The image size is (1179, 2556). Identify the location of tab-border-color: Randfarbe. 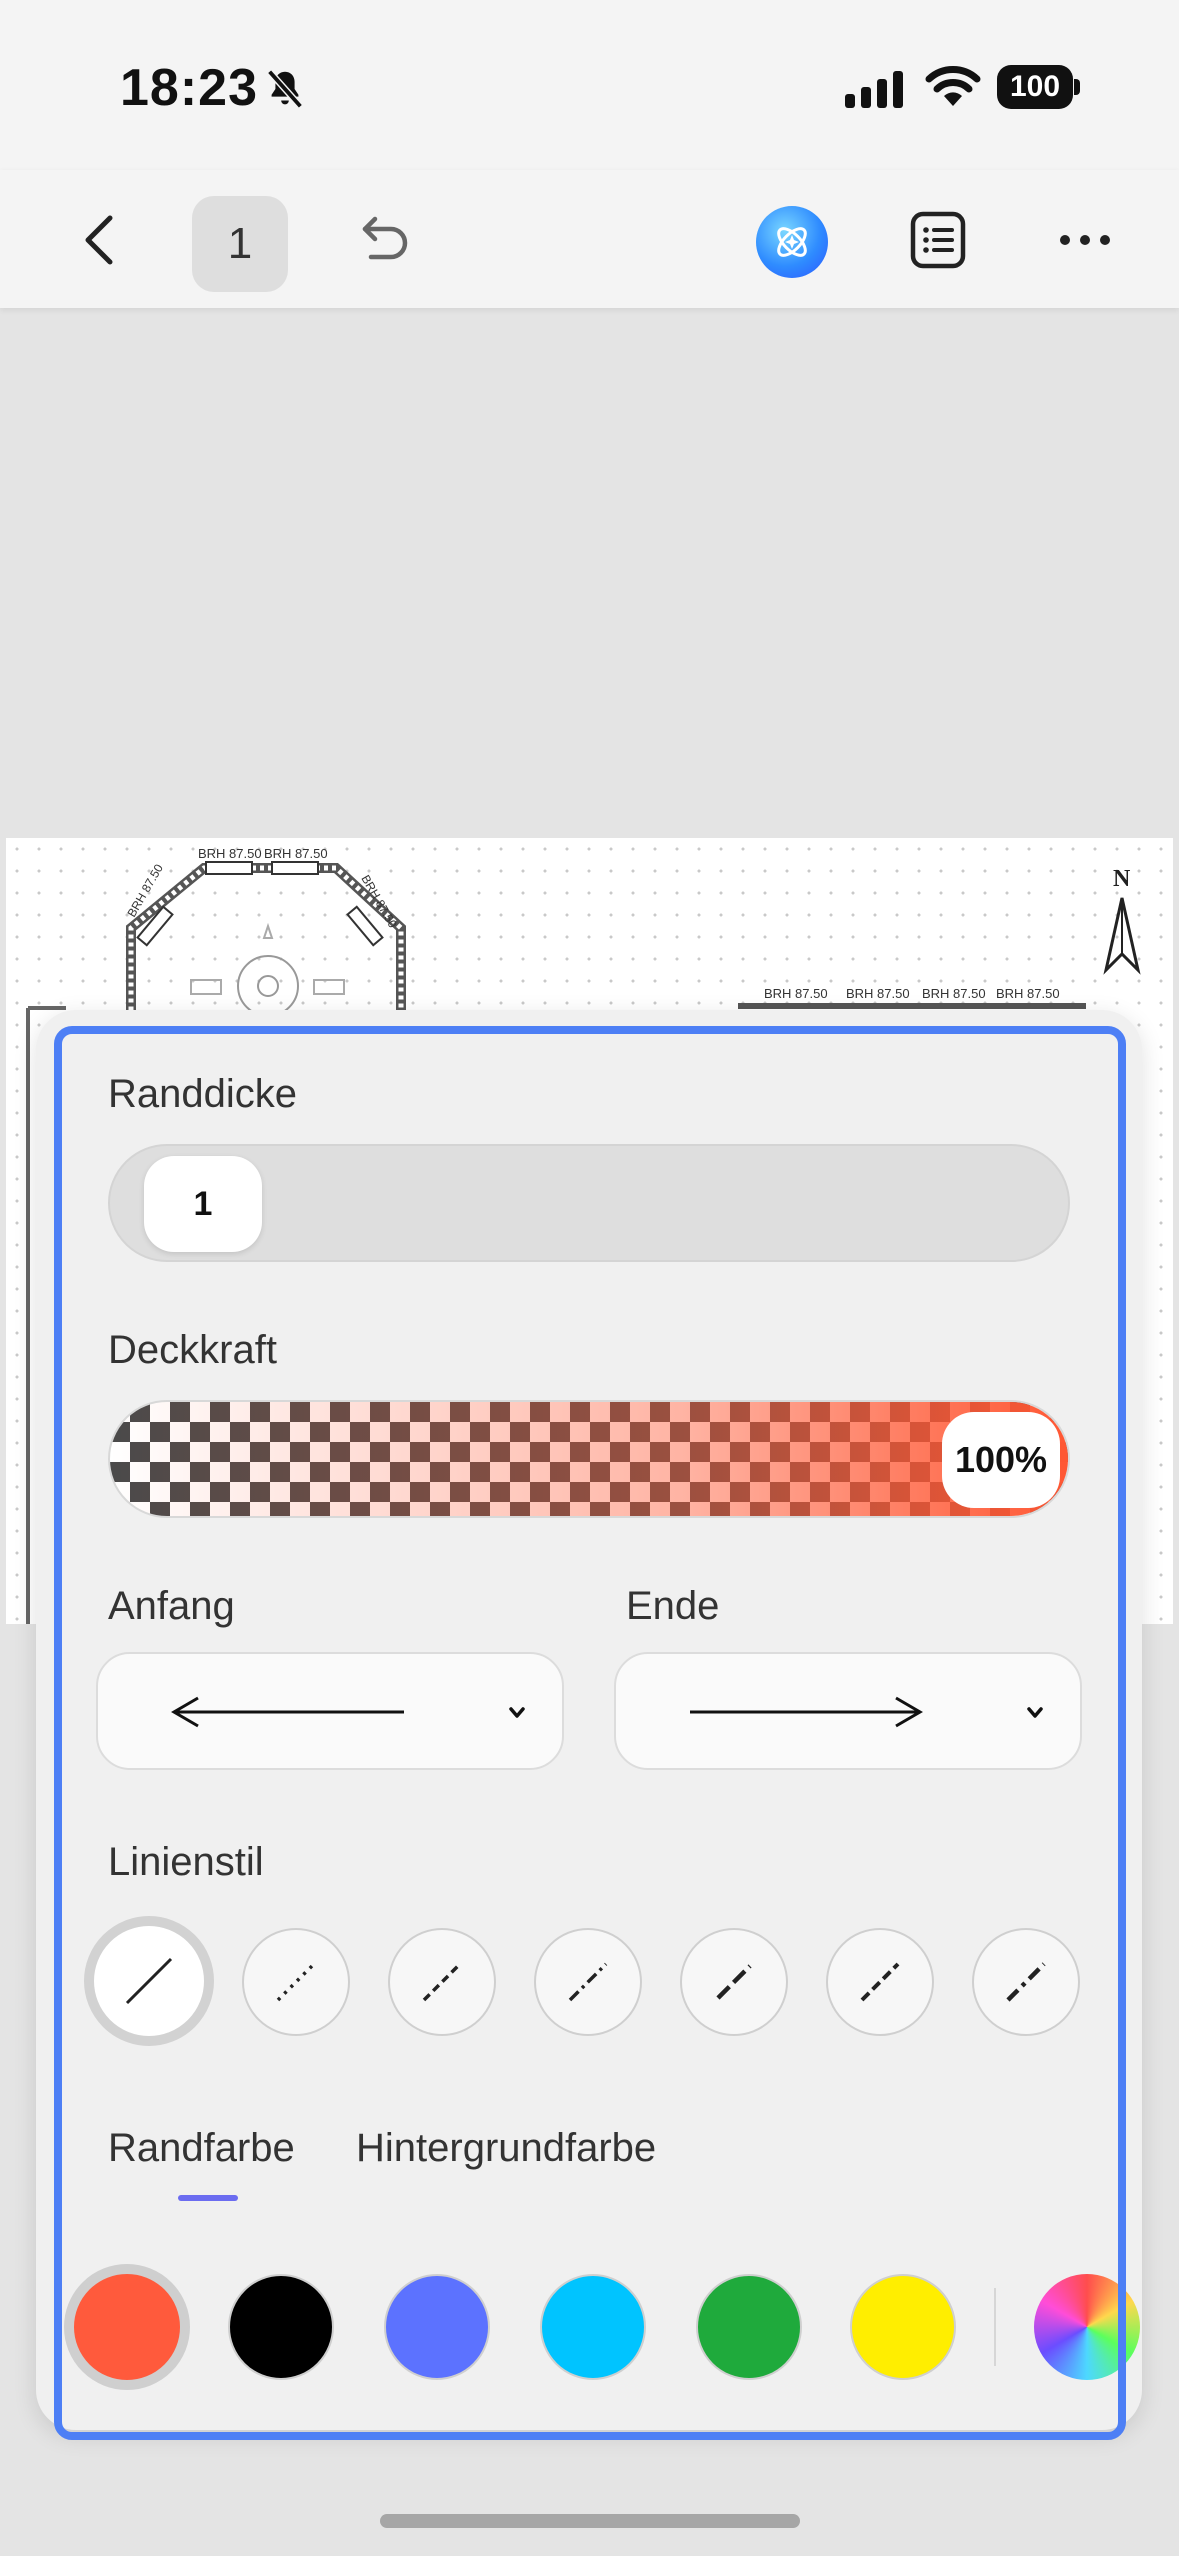
(201, 2148).